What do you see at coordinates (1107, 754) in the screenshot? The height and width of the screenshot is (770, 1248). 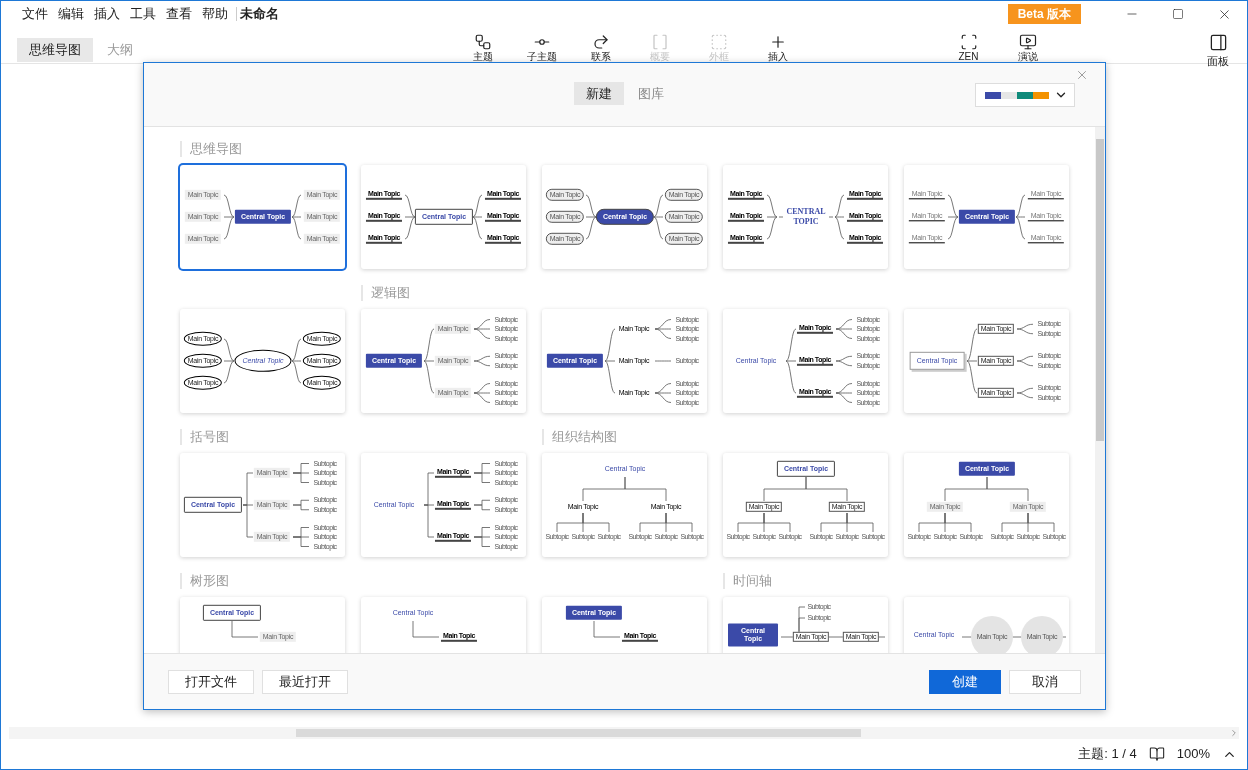 I see `topic-count: 主题: 1 / 4` at bounding box center [1107, 754].